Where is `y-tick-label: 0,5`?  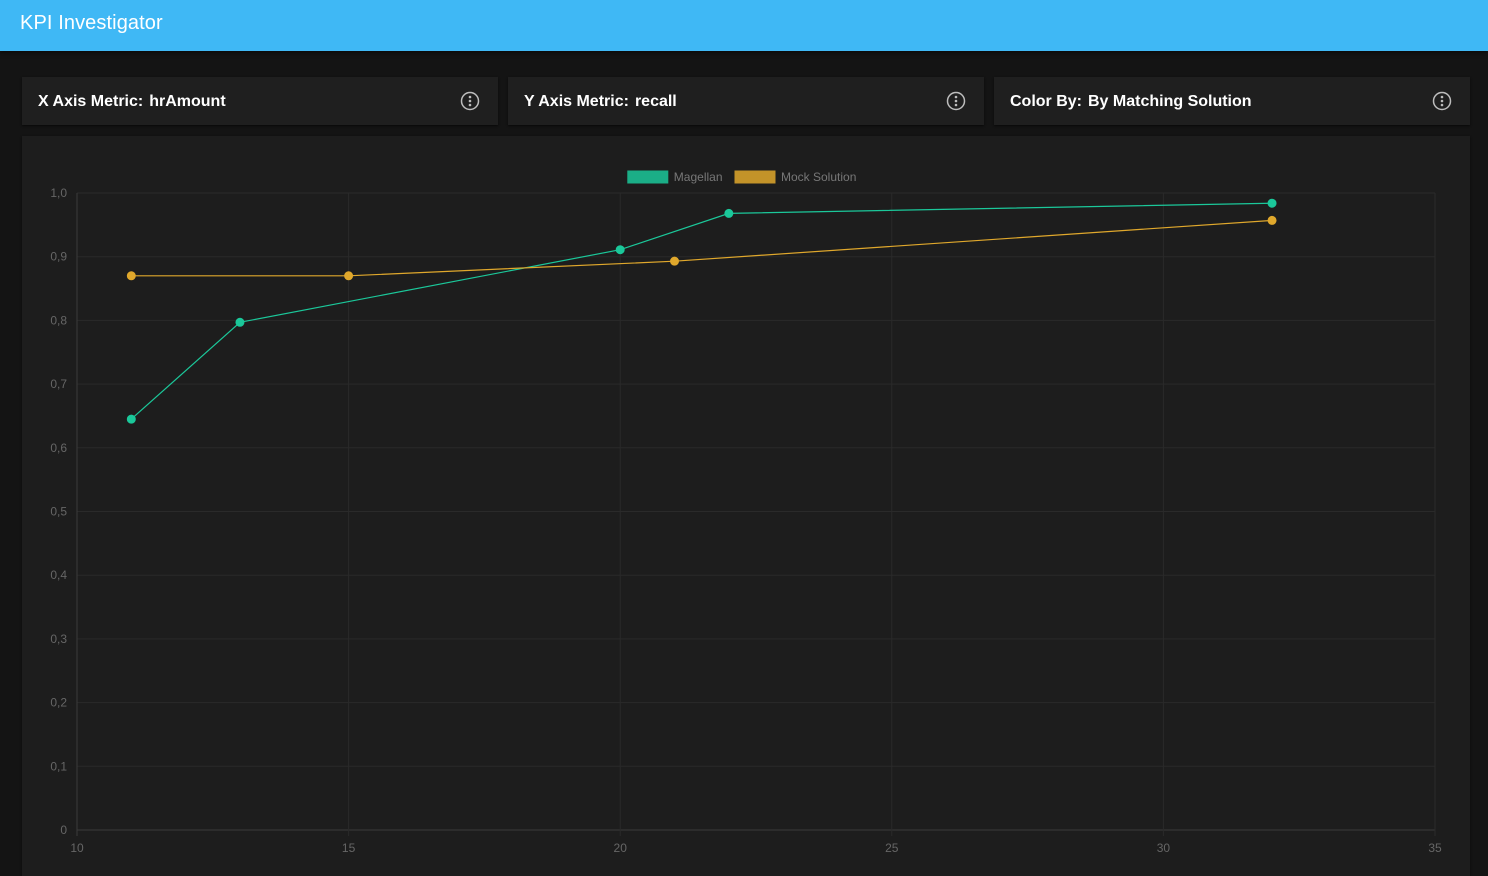
y-tick-label: 0,5 is located at coordinates (58, 512).